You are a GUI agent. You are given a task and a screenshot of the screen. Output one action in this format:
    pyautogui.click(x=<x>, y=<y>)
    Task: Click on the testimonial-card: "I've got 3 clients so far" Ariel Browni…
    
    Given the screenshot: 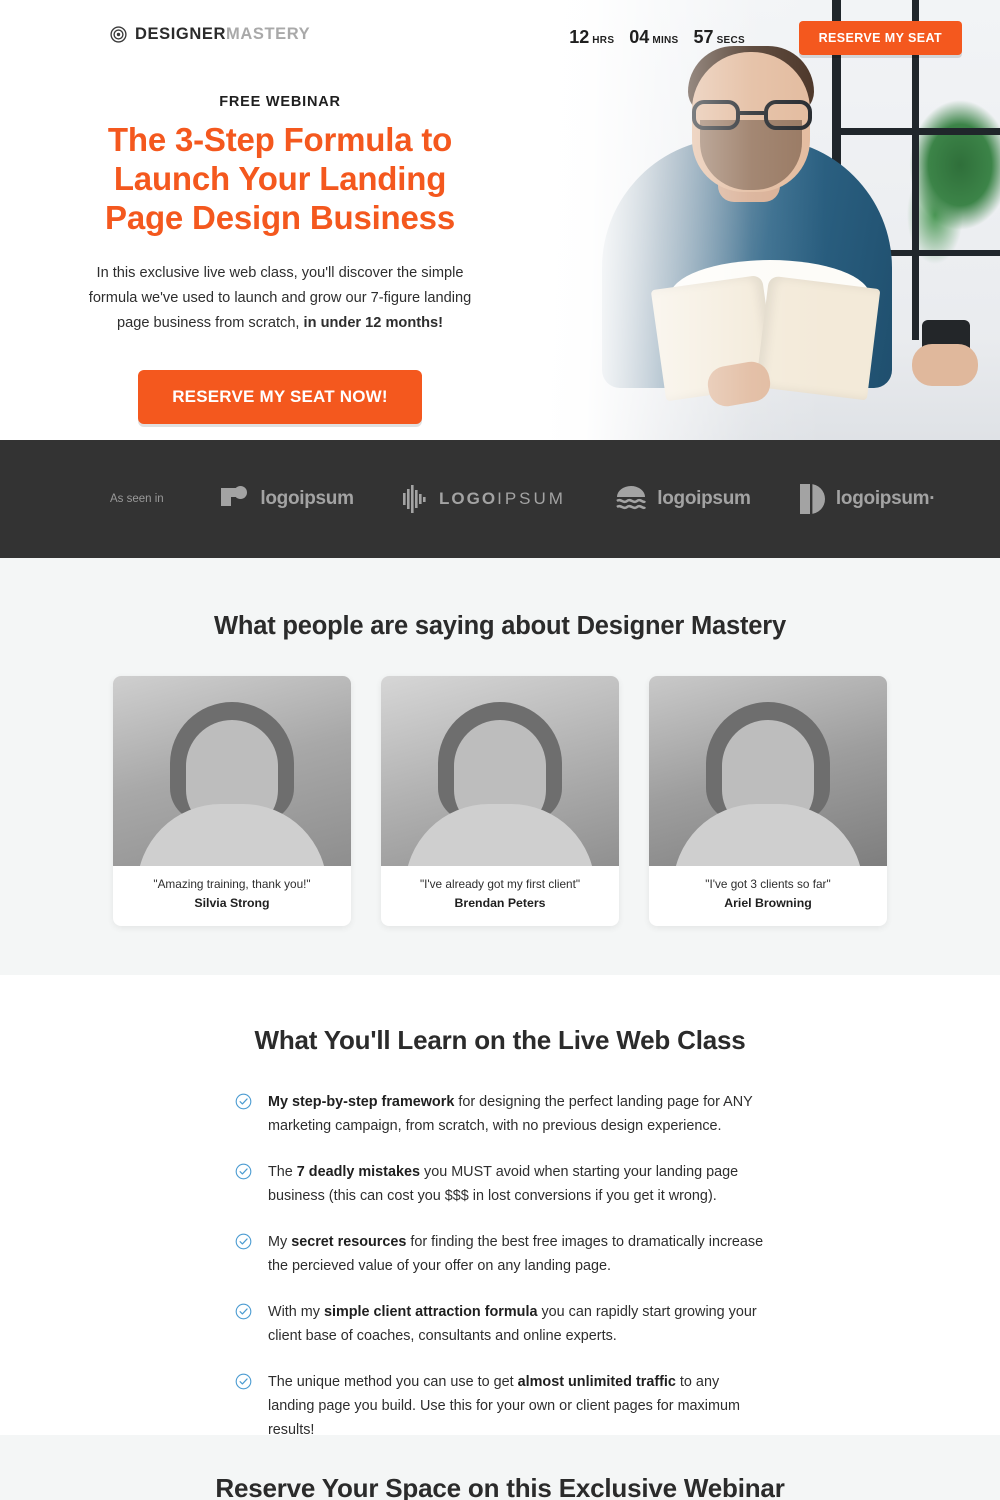 What is the action you would take?
    pyautogui.click(x=768, y=801)
    